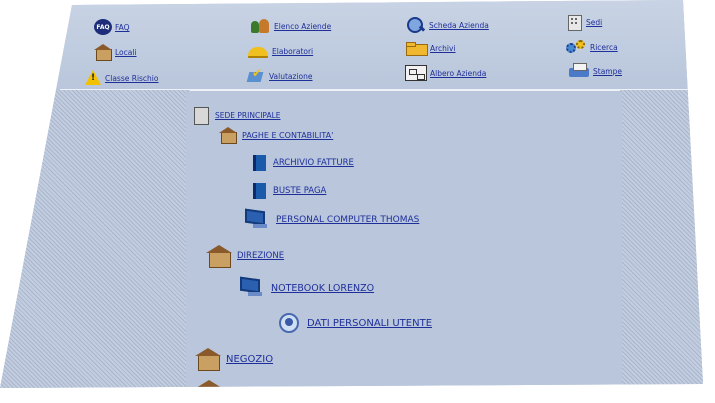 Image resolution: width=715 pixels, height=403 pixels. Describe the element at coordinates (369, 323) in the screenshot. I see `tree-node-label: DATI PERSONALI UTENTE` at that location.